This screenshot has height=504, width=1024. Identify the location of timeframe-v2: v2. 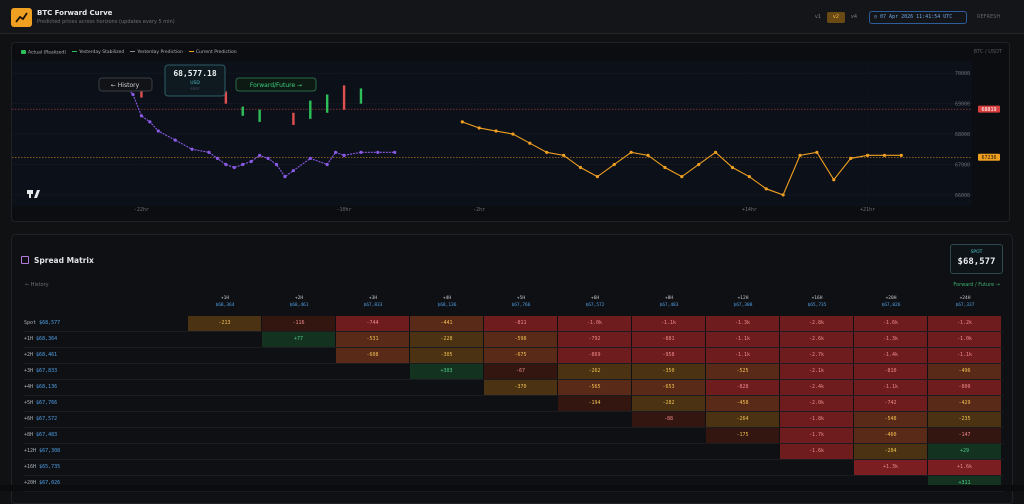
(836, 17).